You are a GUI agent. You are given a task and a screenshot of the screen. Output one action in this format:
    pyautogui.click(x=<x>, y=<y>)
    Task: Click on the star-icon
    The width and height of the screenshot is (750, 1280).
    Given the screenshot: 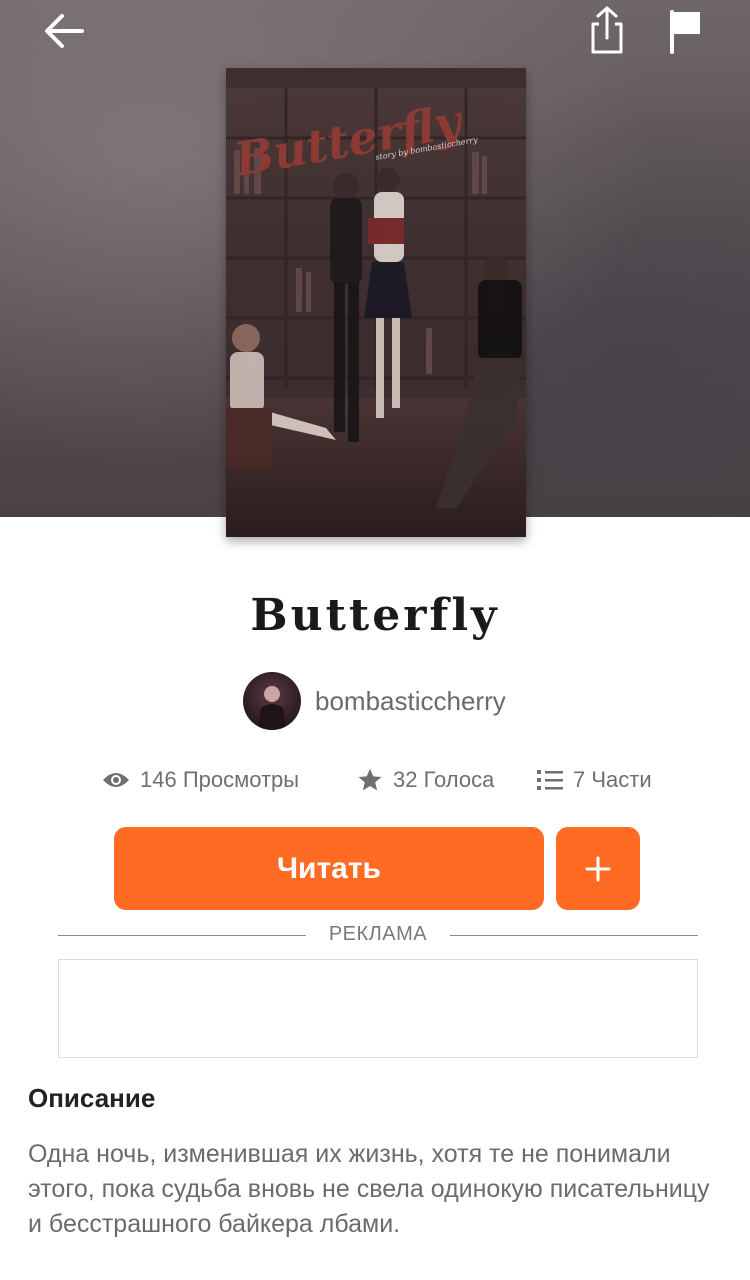 What is the action you would take?
    pyautogui.click(x=370, y=779)
    